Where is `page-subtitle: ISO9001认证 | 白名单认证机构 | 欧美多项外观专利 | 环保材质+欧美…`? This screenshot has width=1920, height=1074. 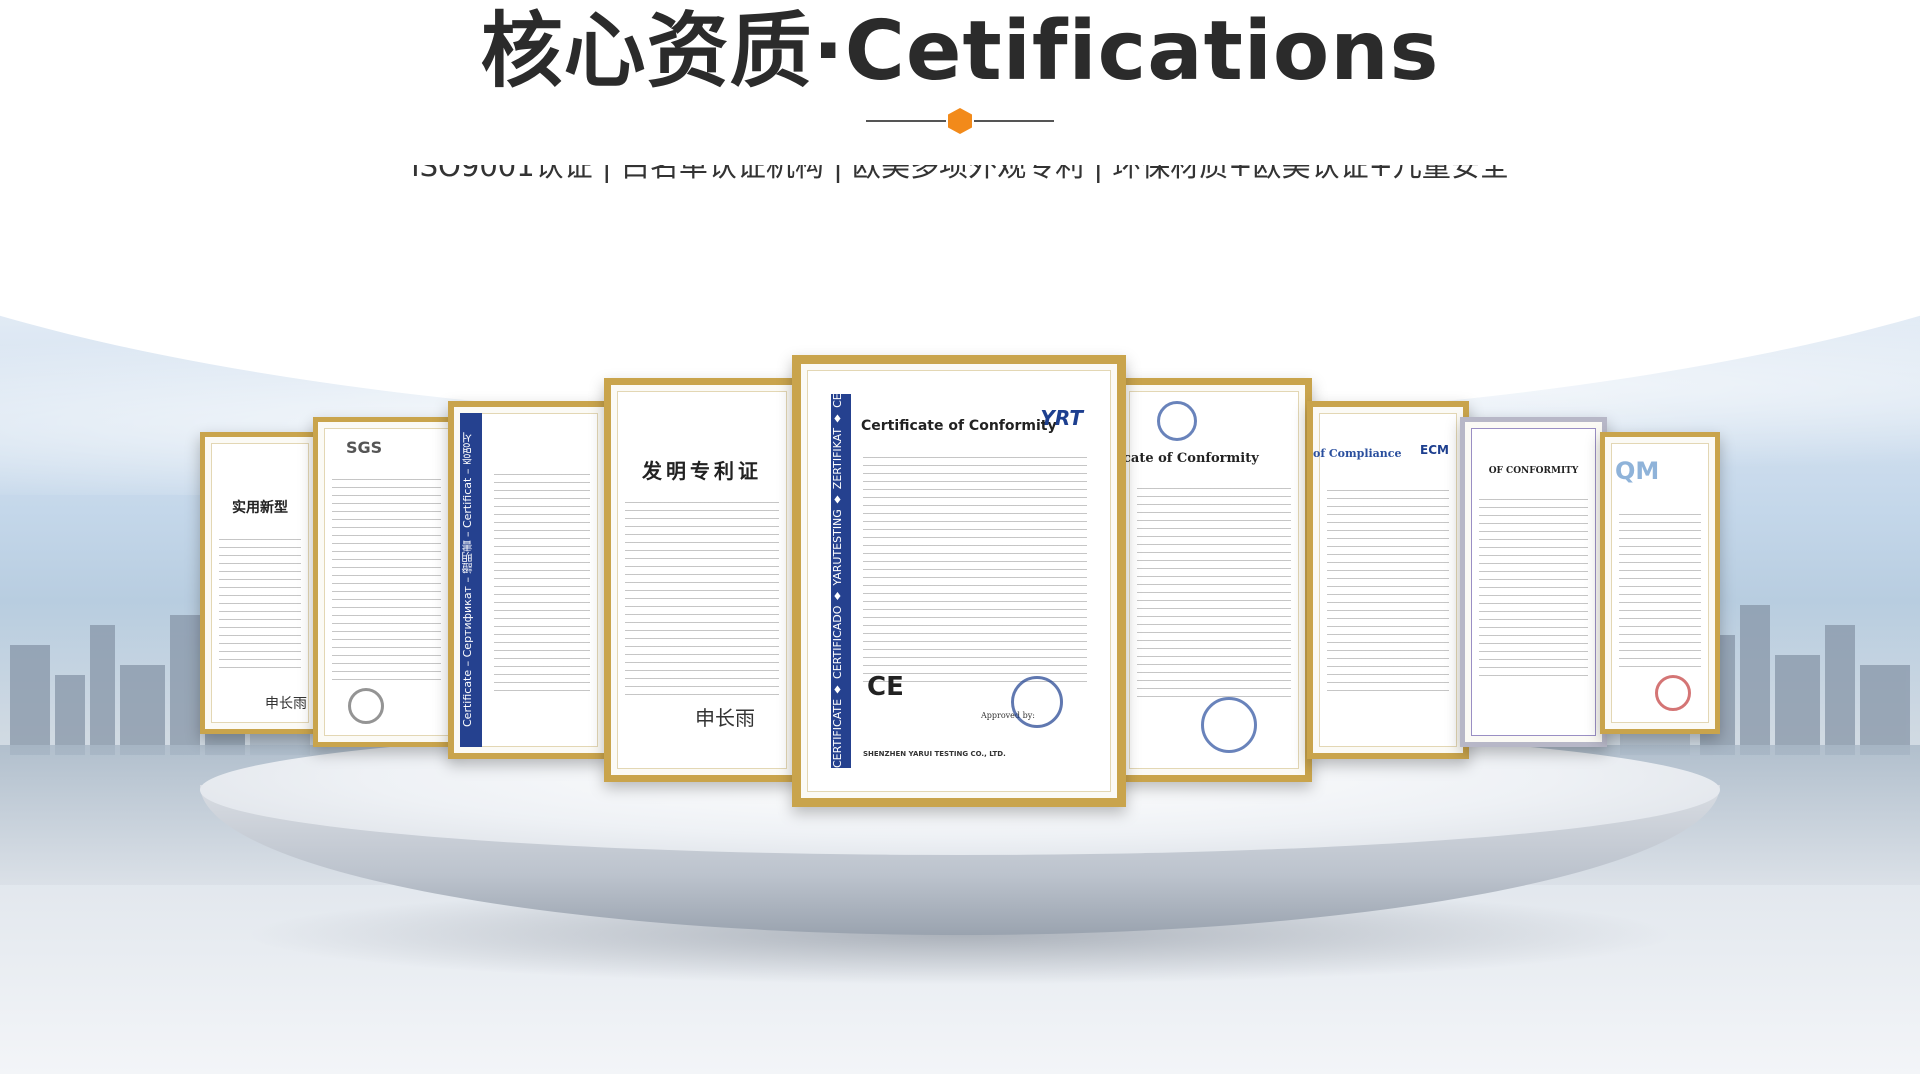
page-subtitle: ISO9001认证 | 白名单认证机构 | 欧美多项外观专利 | 环保材质+欧美… is located at coordinates (960, 174).